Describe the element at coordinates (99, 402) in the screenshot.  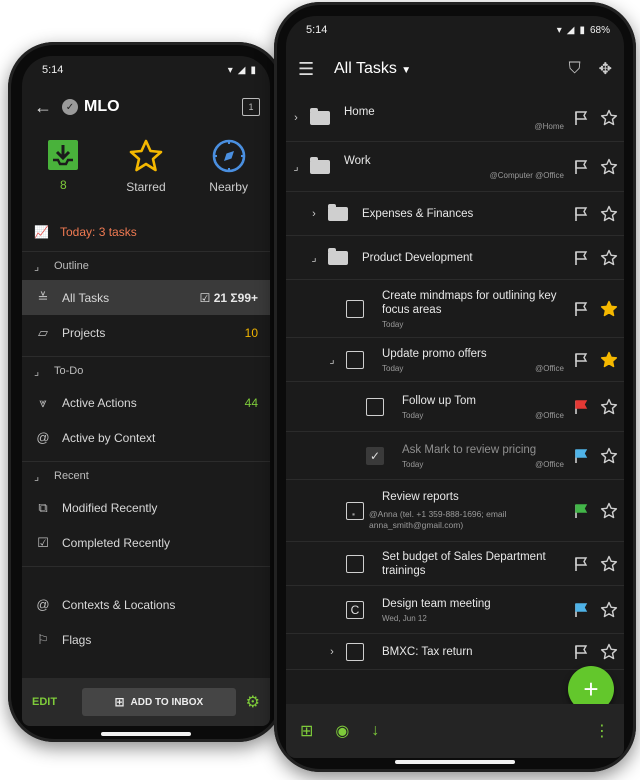
I see `nav-active-actions-label: Active Actions` at that location.